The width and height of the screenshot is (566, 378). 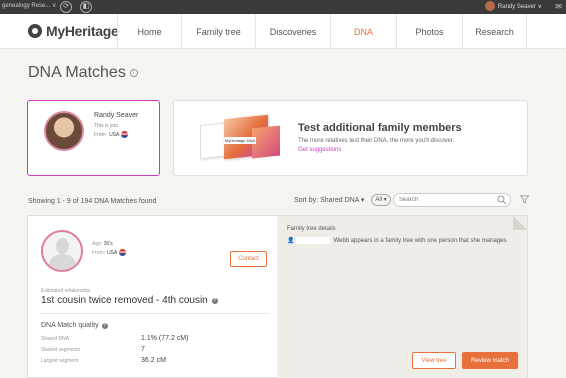 I want to click on review-match-button: Review match, so click(x=490, y=360).